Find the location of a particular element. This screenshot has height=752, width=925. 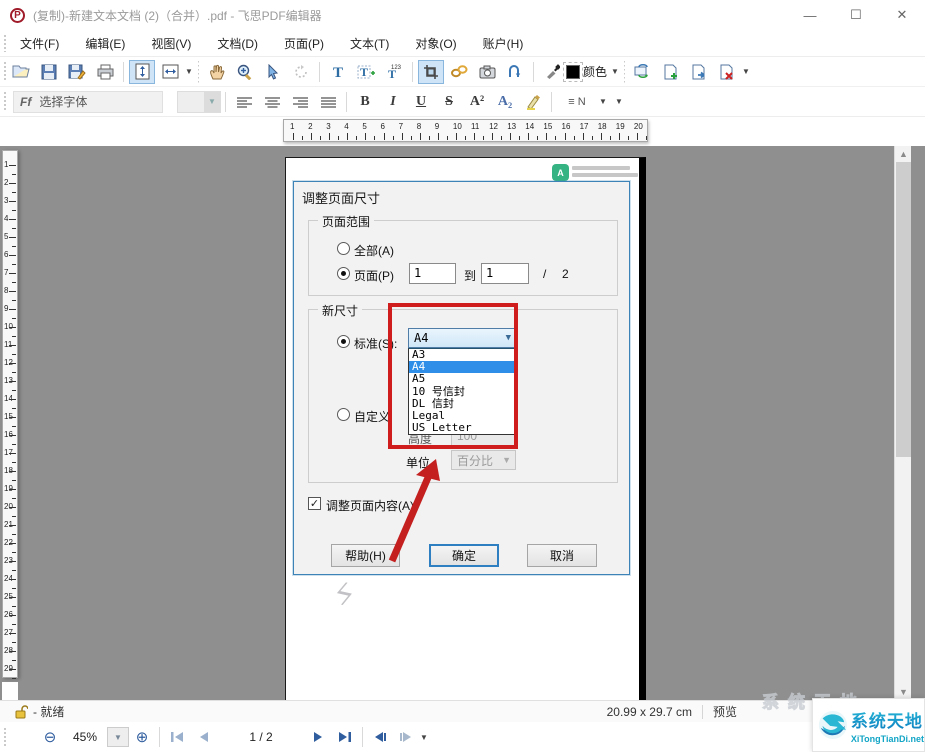

site-watermark: 系统天地 XiTongTianDi.net is located at coordinates (868, 725).